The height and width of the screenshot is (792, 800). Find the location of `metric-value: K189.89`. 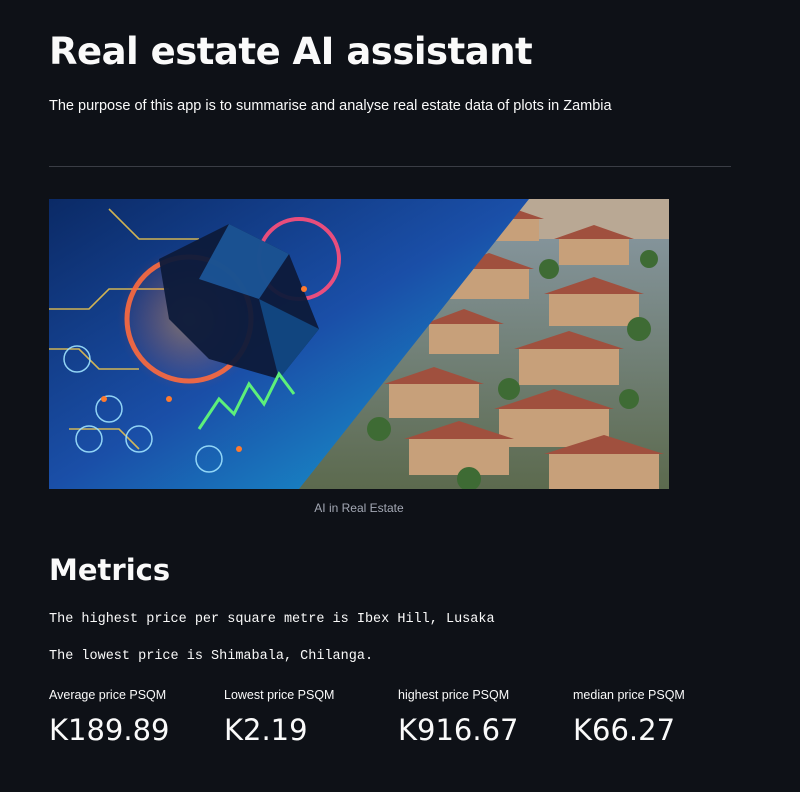

metric-value: K189.89 is located at coordinates (109, 730).